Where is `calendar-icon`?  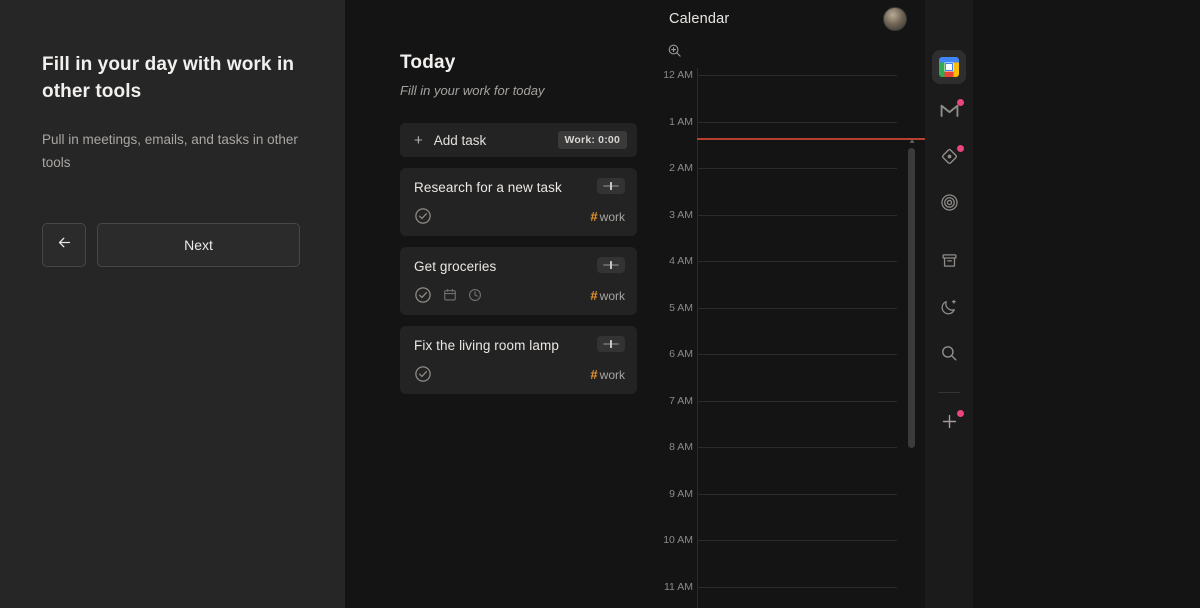
calendar-icon is located at coordinates (450, 295).